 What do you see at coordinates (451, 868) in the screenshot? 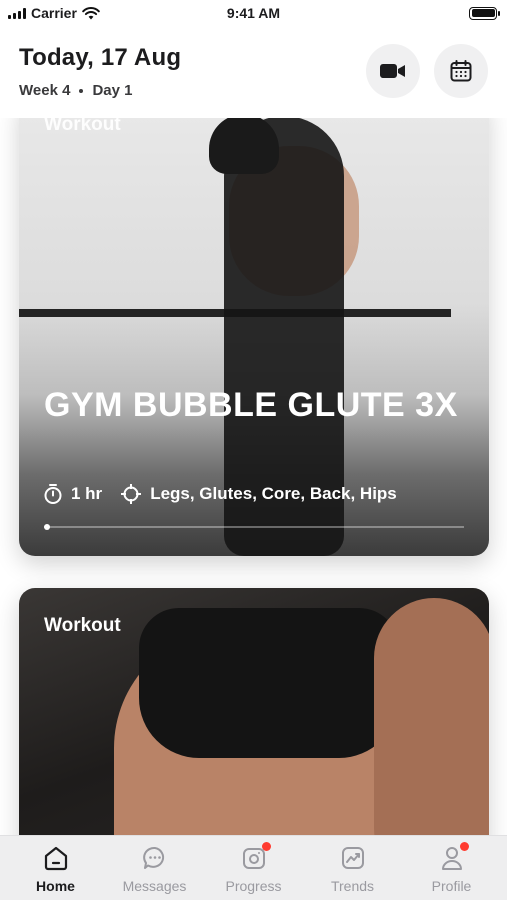
I see `tab-profile: Profile` at bounding box center [451, 868].